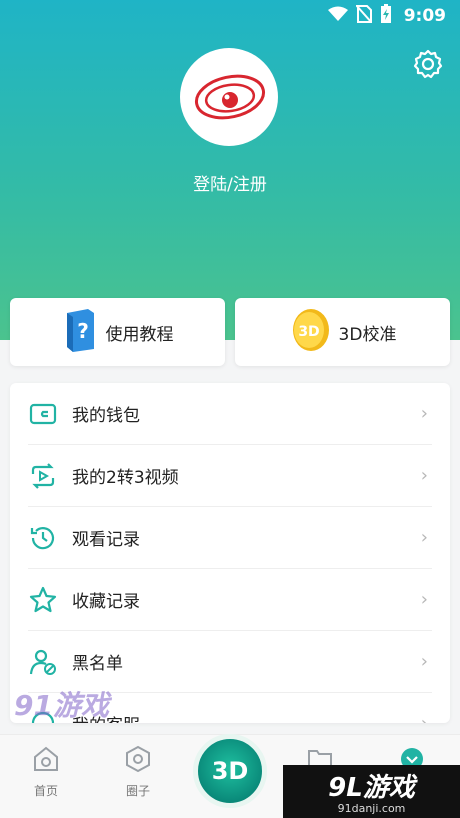 This screenshot has height=818, width=460. I want to click on convert-video-icon, so click(43, 476).